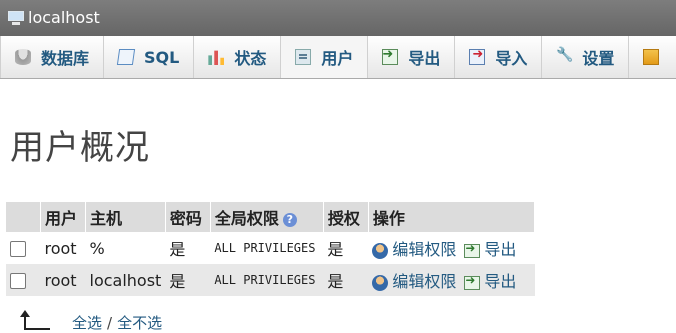 The image size is (676, 333). I want to click on tab-users: 用户, so click(325, 57).